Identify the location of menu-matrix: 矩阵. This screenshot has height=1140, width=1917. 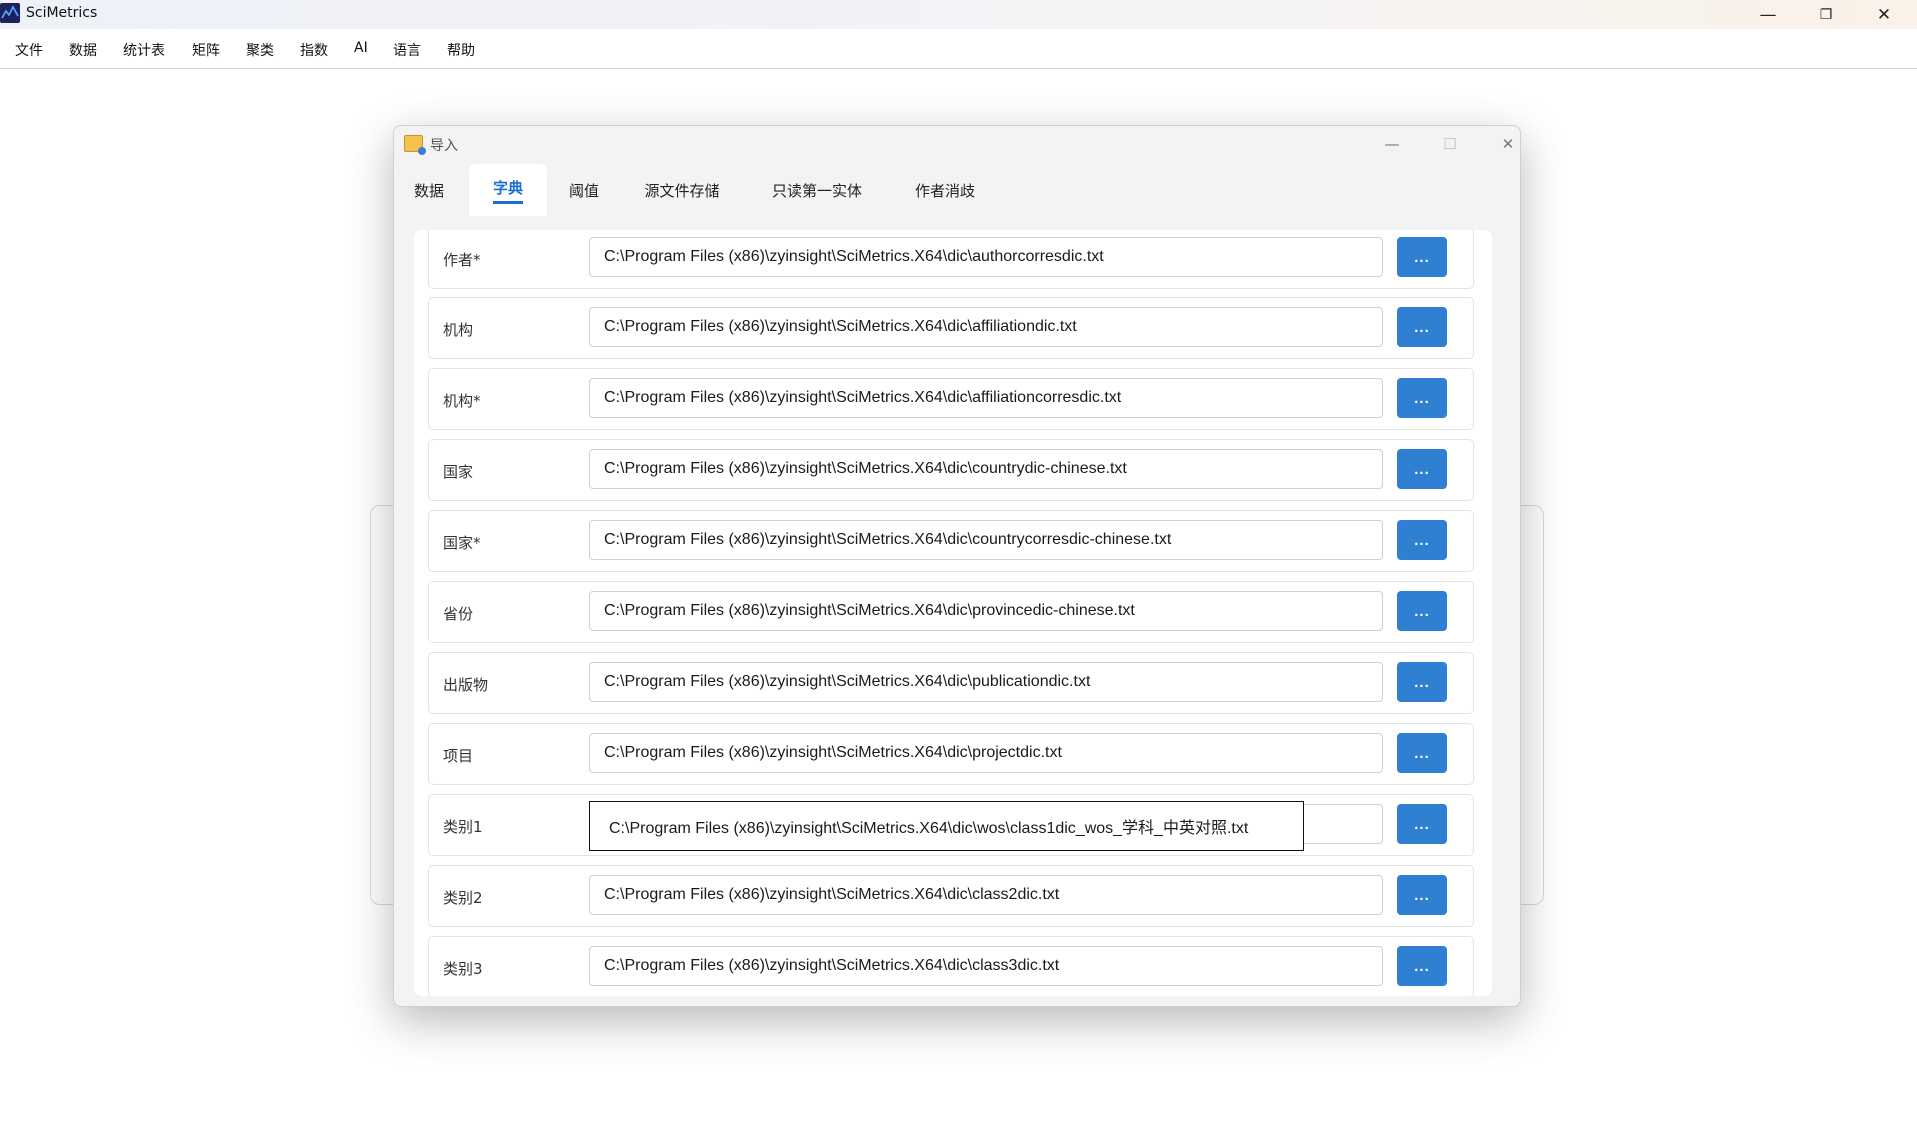
(206, 50).